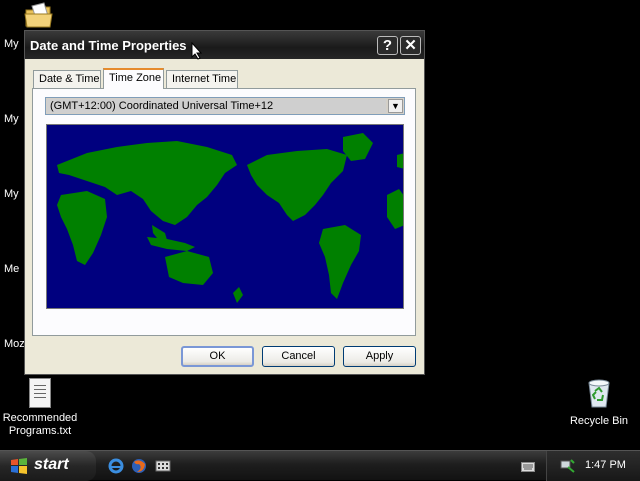 Image resolution: width=640 pixels, height=481 pixels. What do you see at coordinates (108, 45) in the screenshot?
I see `dialog-title: Date and Time Properties` at bounding box center [108, 45].